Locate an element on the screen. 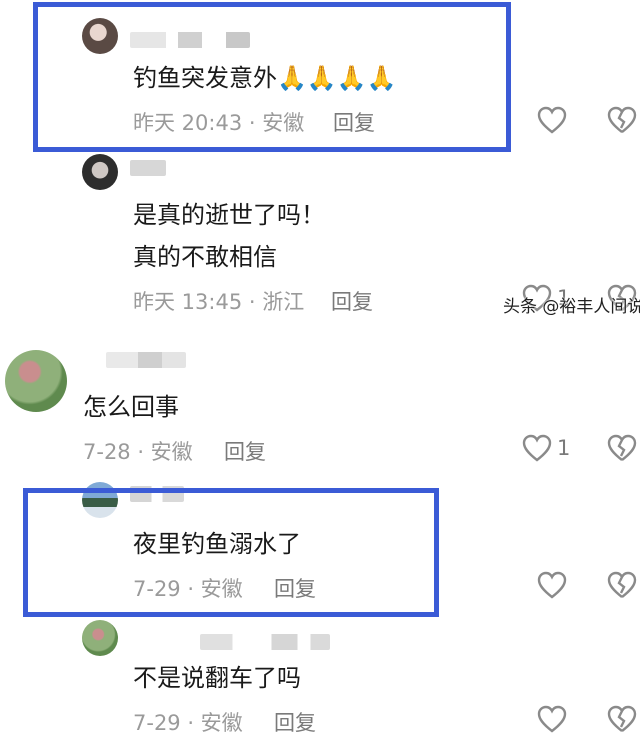 The image size is (640, 739). comment-text-line-1: 是真的逝世了吗！ is located at coordinates (229, 215).